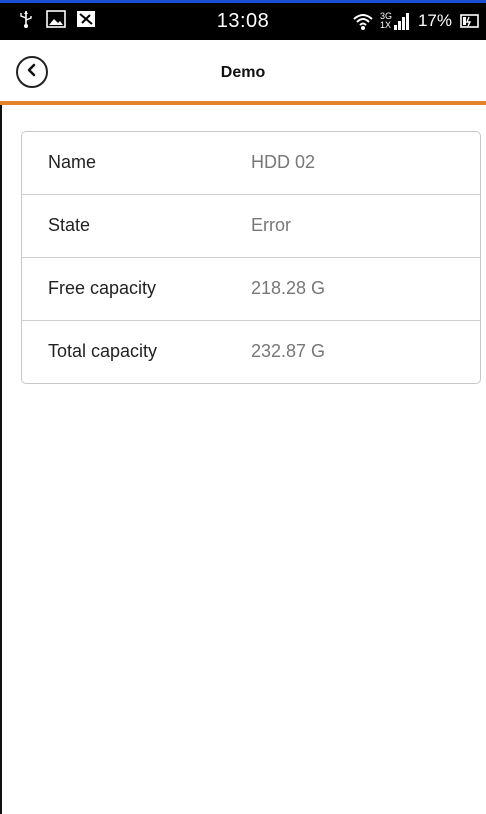  I want to click on detail-label: Total capacity, so click(103, 351).